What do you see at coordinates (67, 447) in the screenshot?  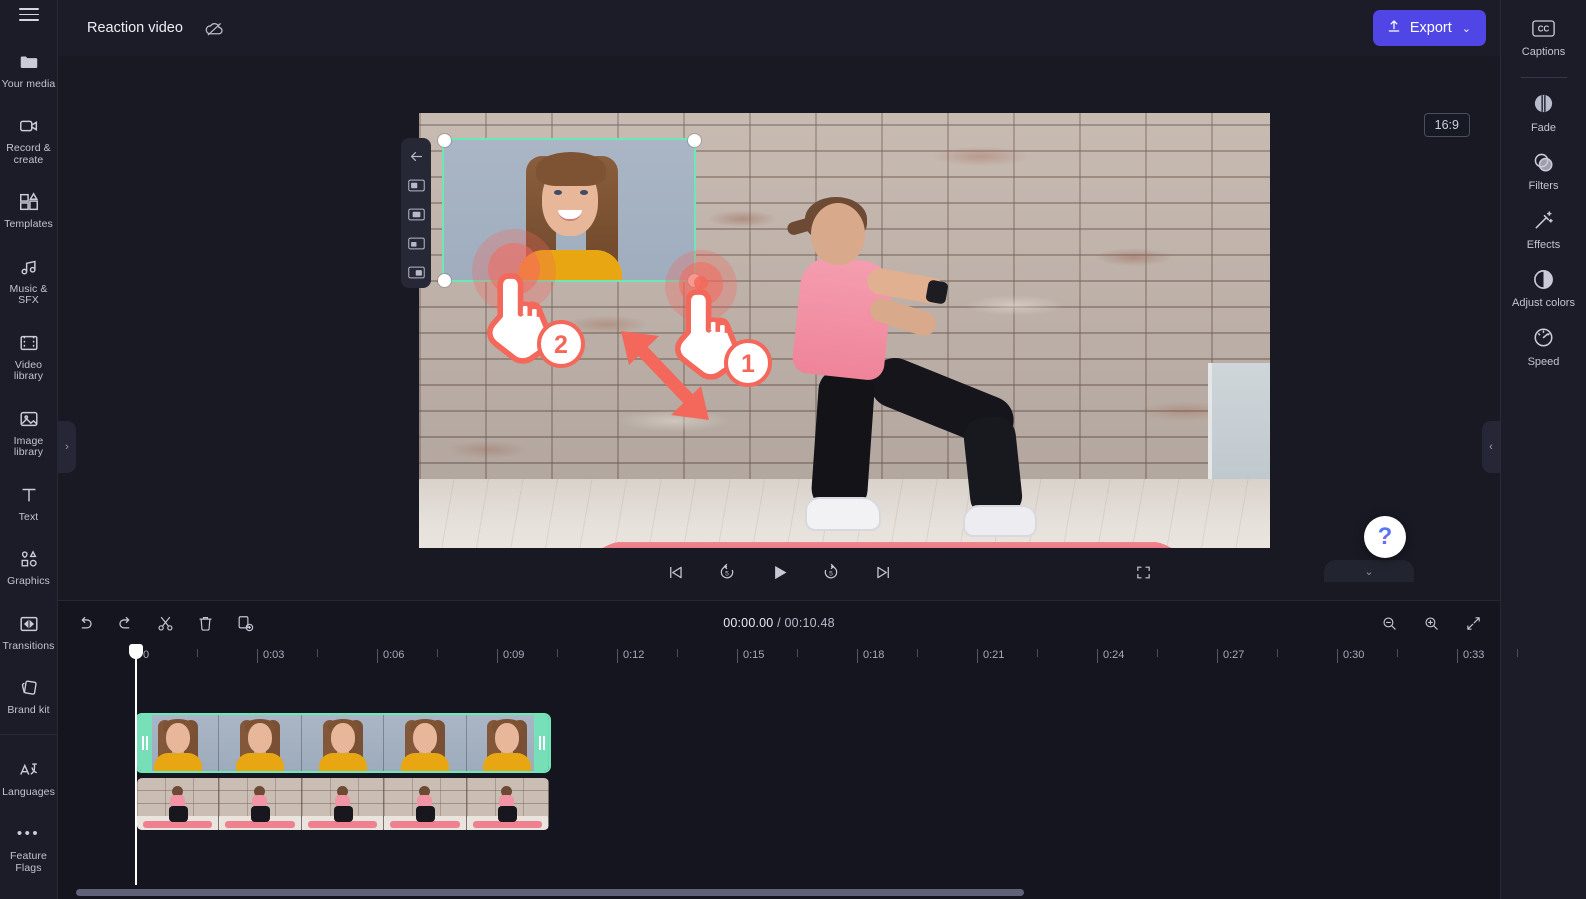 I see `expand-left-panel-button: ›` at bounding box center [67, 447].